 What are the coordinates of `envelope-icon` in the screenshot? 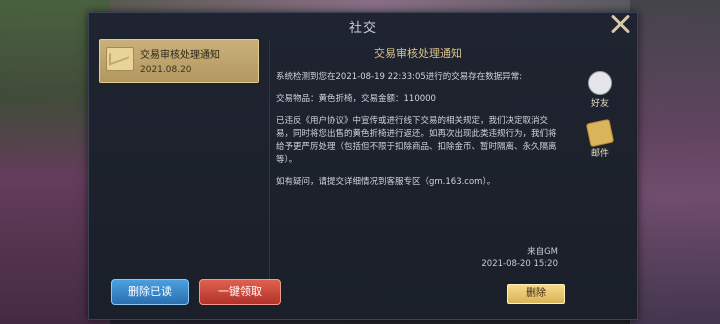 It's located at (120, 59).